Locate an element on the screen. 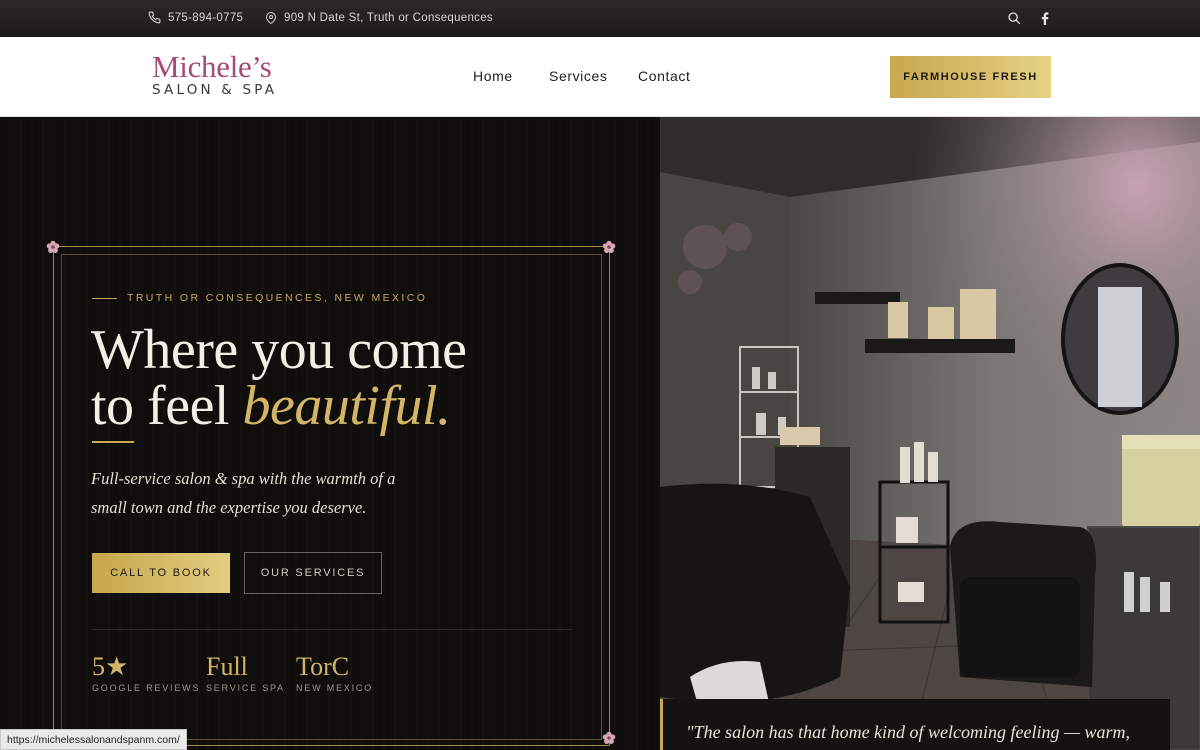 The width and height of the screenshot is (1200, 750). hero-headline: Where you come to feel beautiful. is located at coordinates (279, 376).